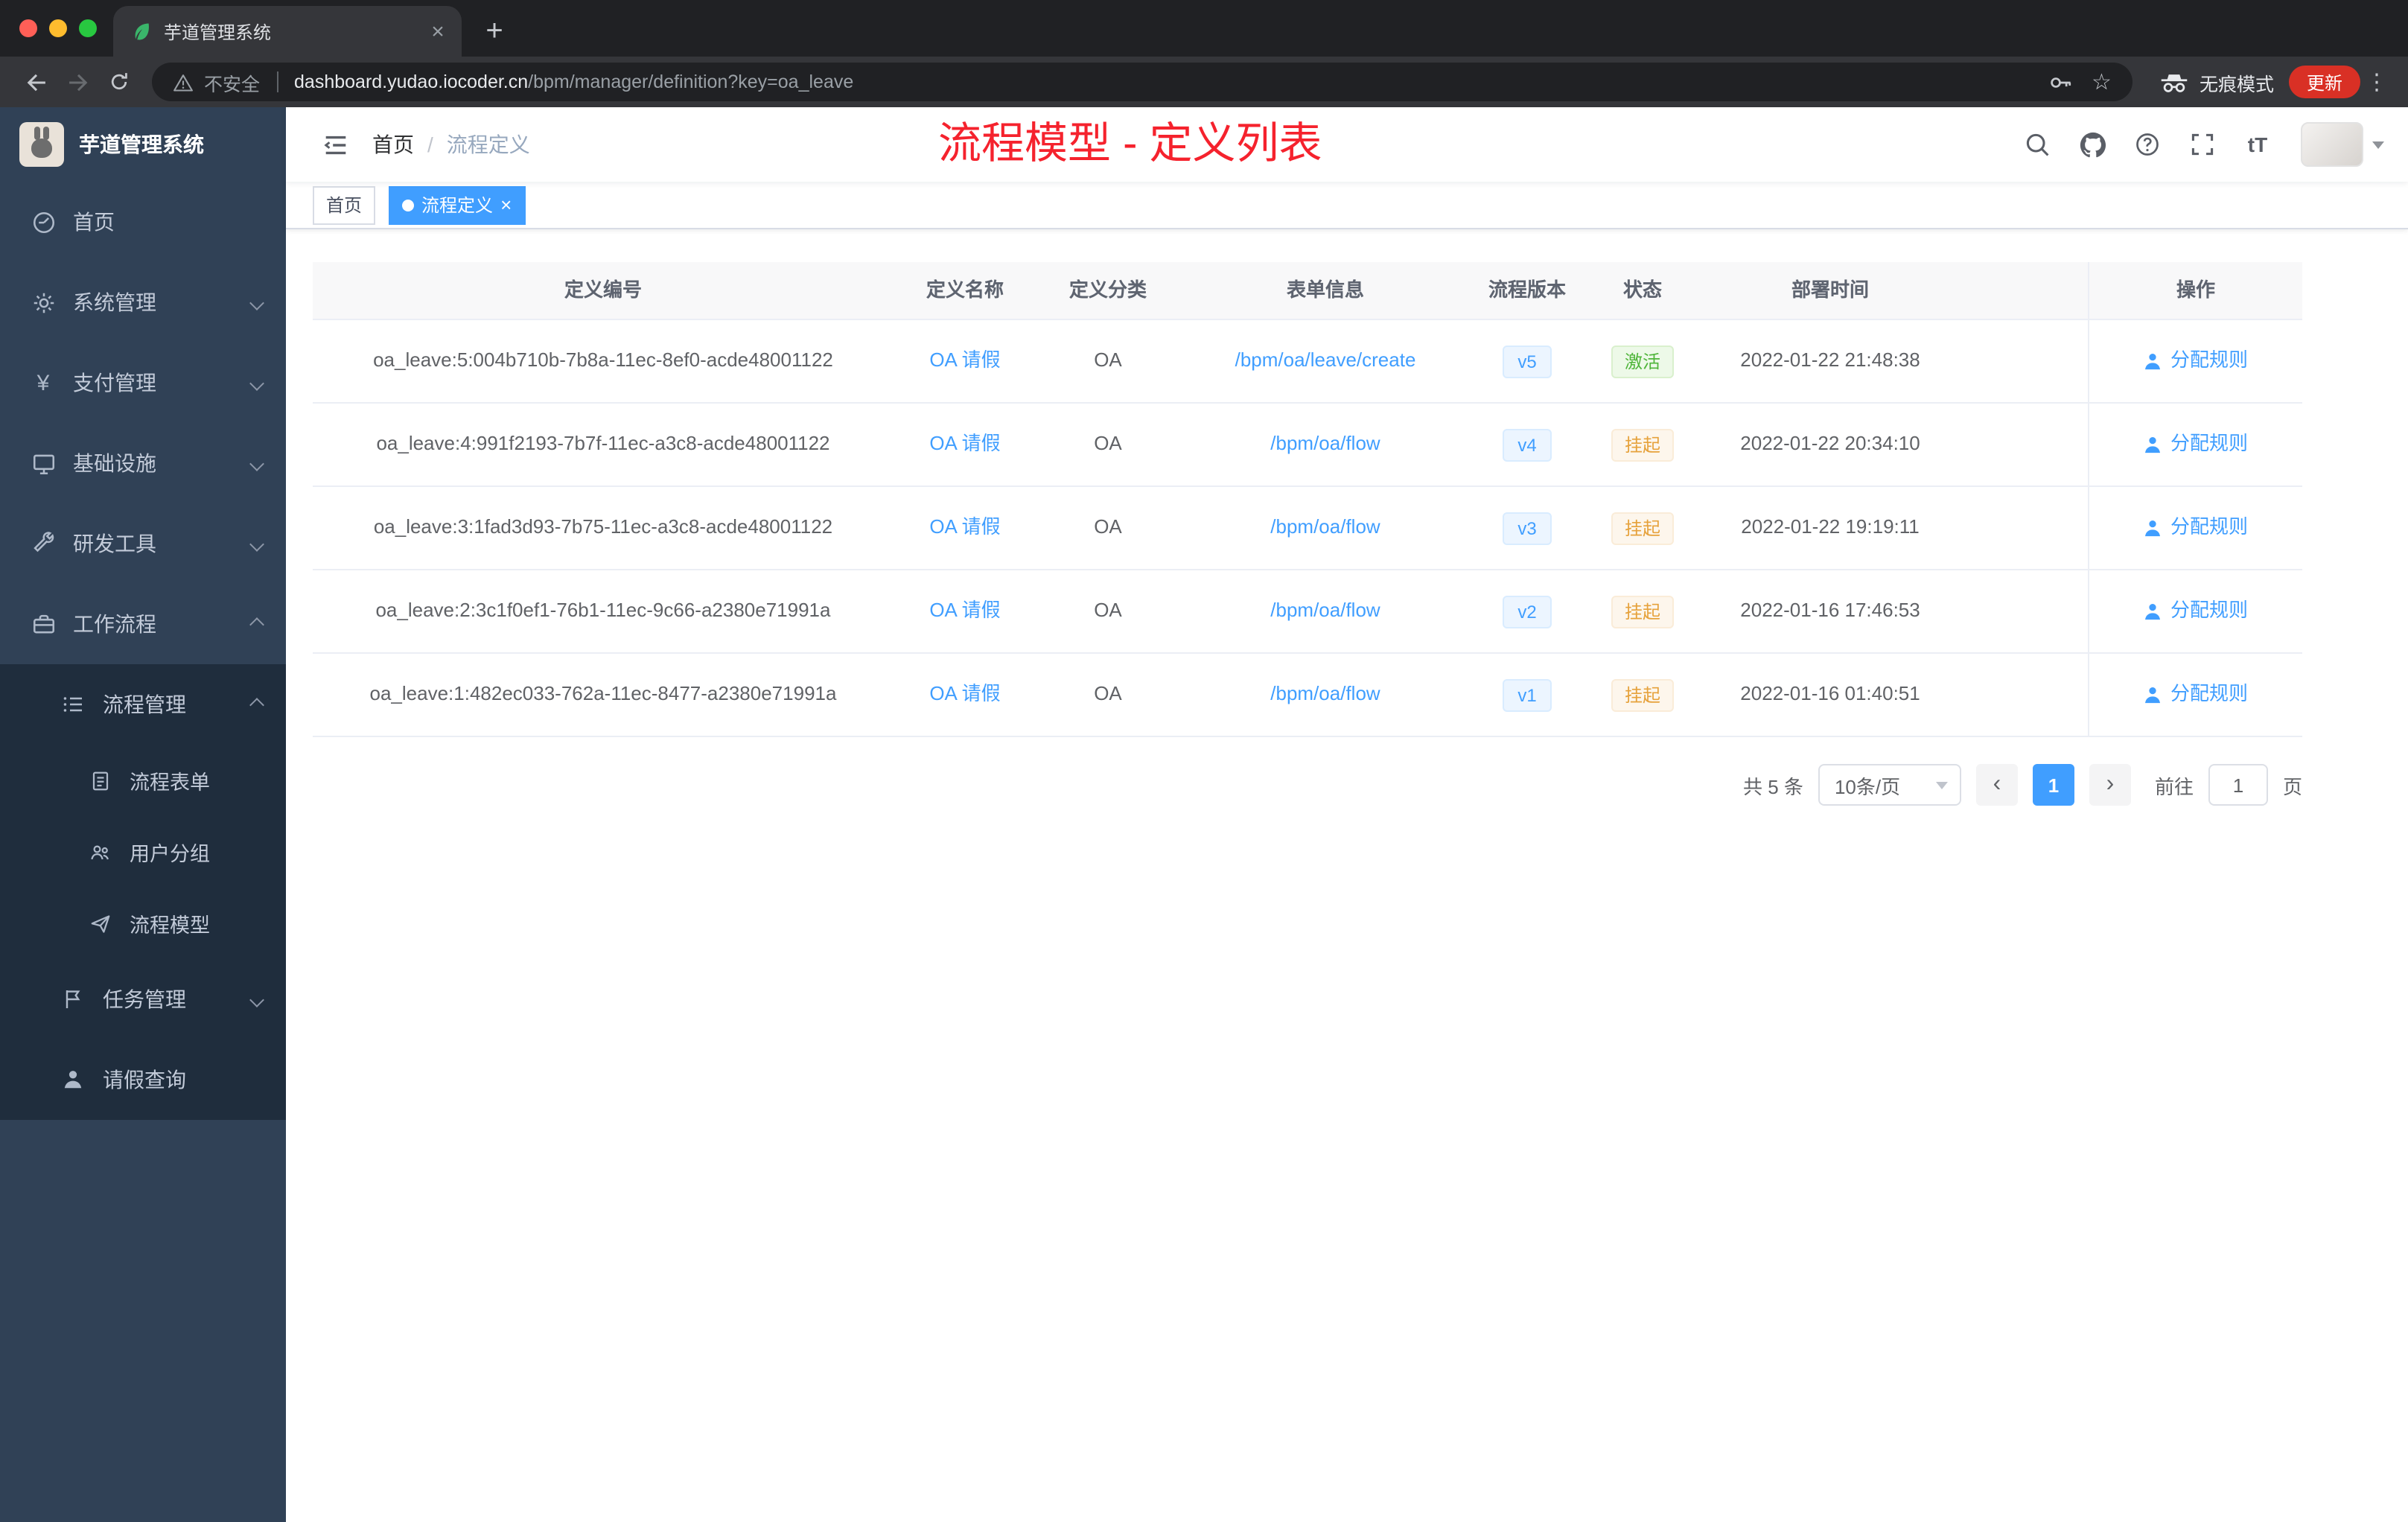 The height and width of the screenshot is (1522, 2408). I want to click on sidebar-item-workflow: 工作流程, so click(143, 624).